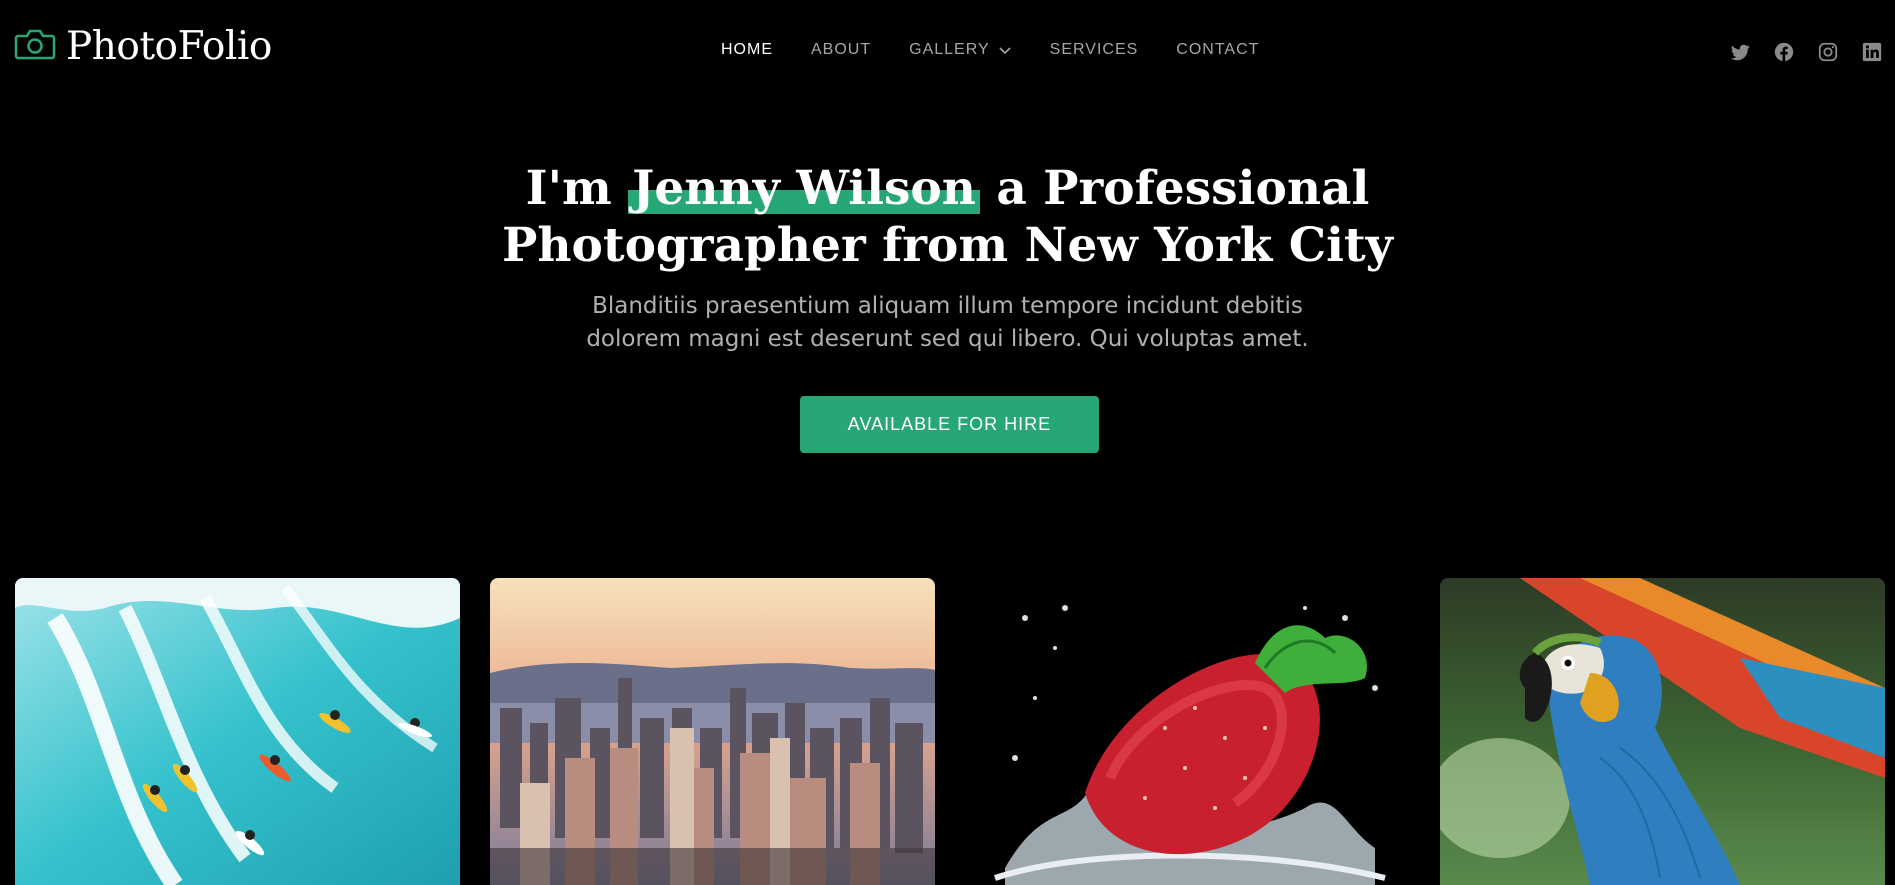 This screenshot has height=885, width=1895. I want to click on gallery-image-macaw-parrot, so click(1662, 731).